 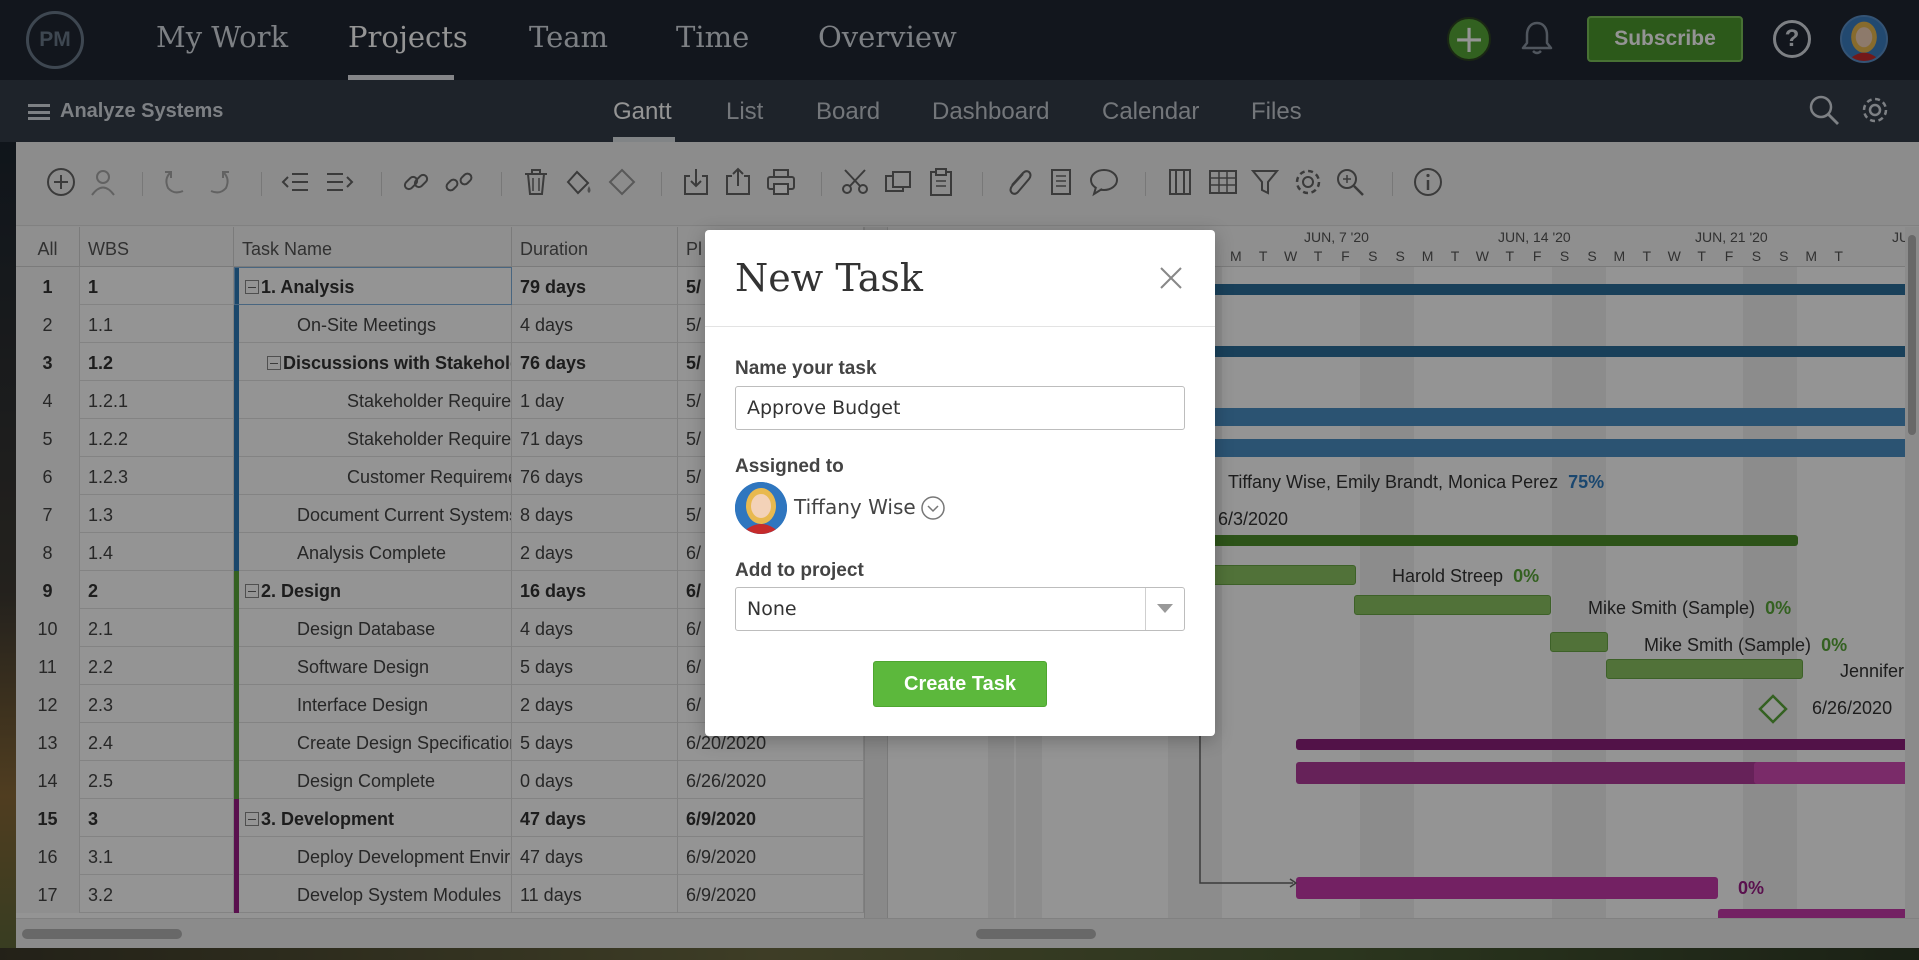 What do you see at coordinates (1165, 608) in the screenshot?
I see `caret-down-icon` at bounding box center [1165, 608].